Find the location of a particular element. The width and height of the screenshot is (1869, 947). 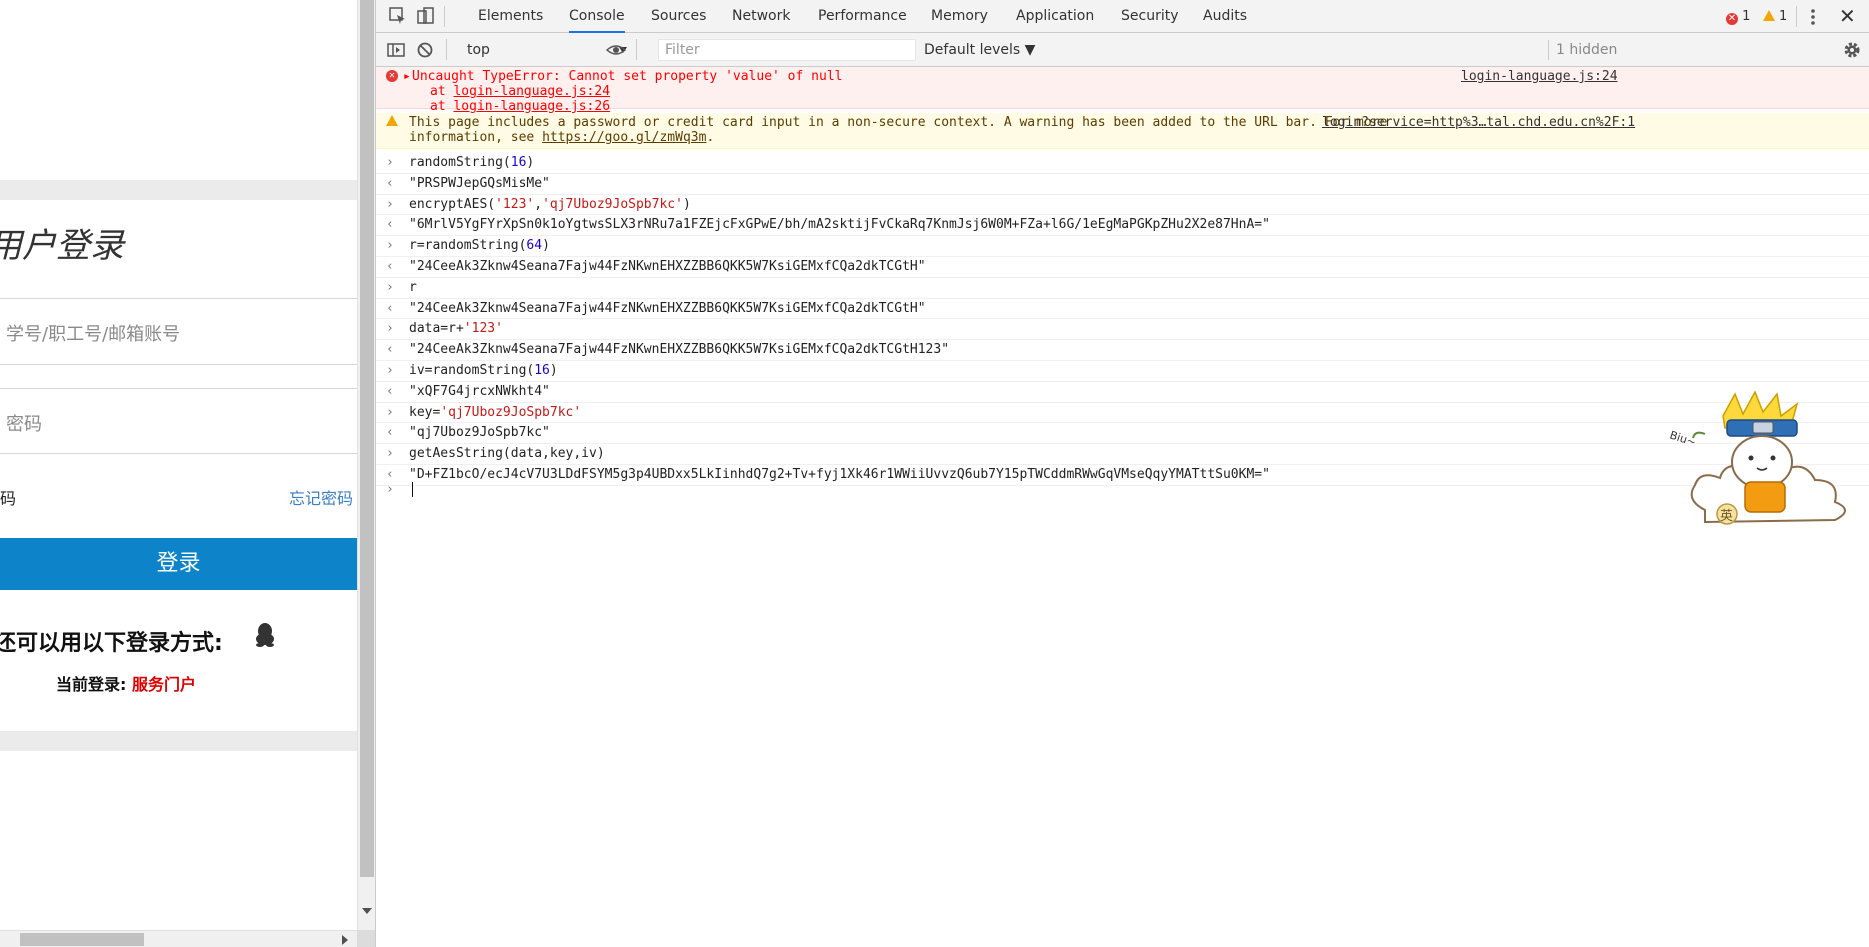

tab-performance: Performance is located at coordinates (862, 16).